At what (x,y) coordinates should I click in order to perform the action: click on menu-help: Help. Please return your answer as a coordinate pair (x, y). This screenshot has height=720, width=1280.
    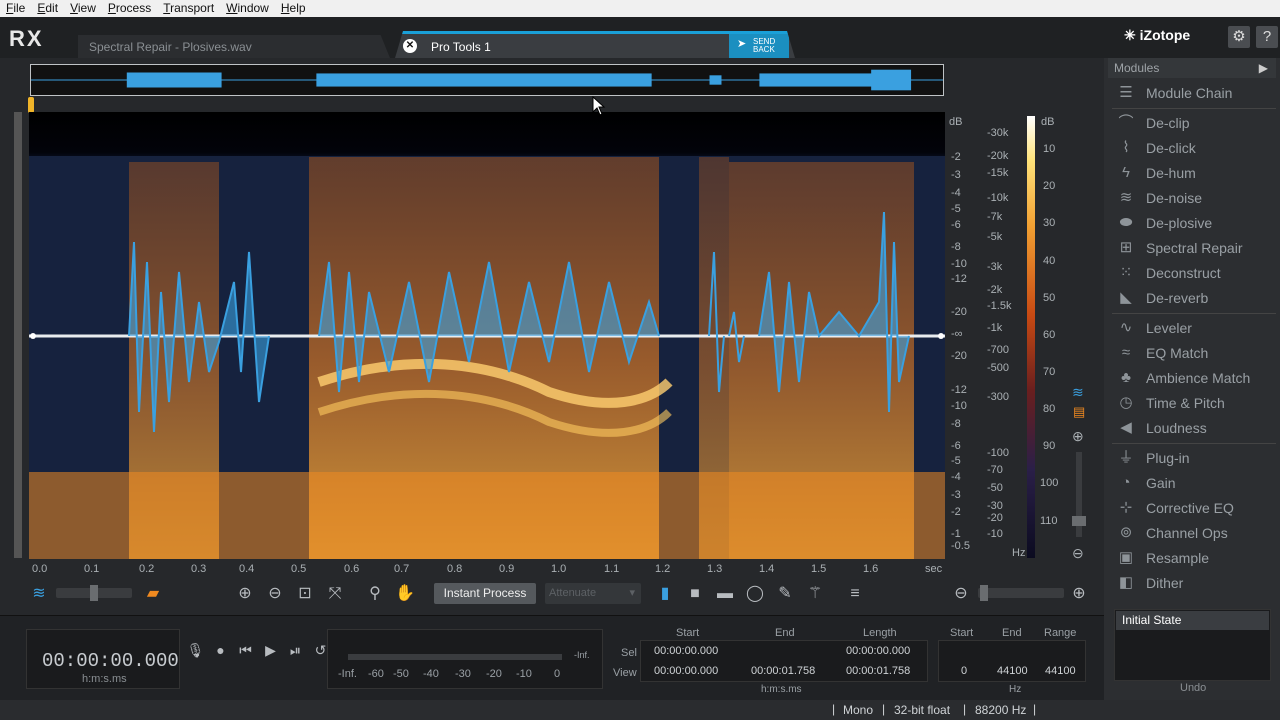
    Looking at the image, I should click on (293, 8).